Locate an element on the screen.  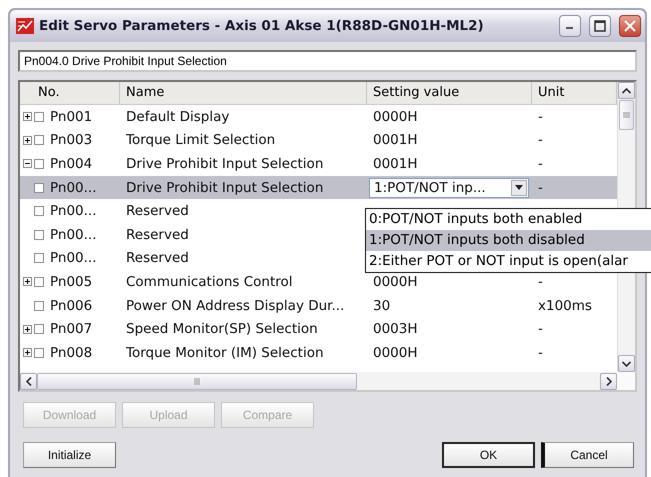
table-cell-text: Speed Monitor(SP) Selection is located at coordinates (222, 329).